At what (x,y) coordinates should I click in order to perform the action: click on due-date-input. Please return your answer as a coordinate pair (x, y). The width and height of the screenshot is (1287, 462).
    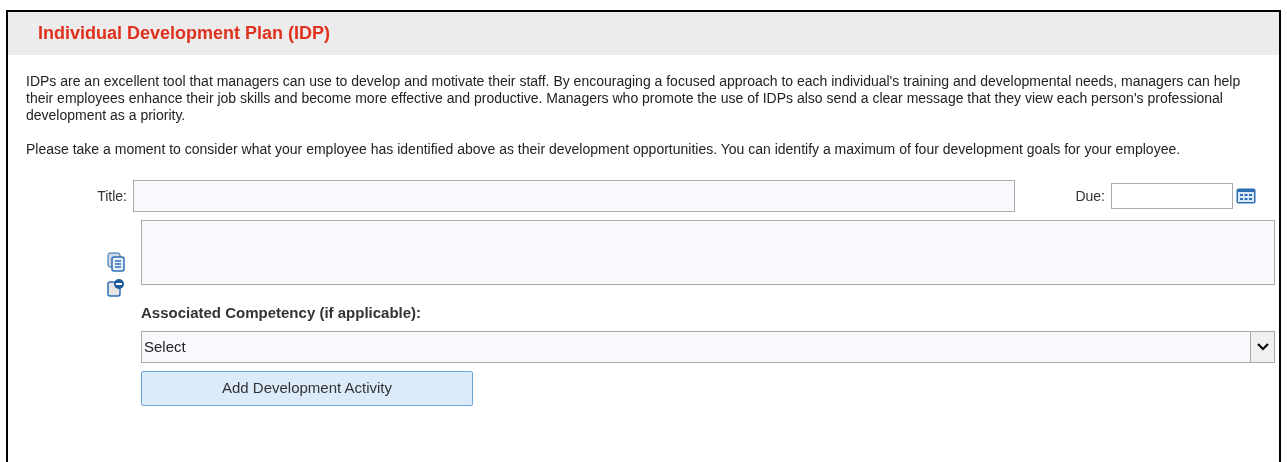
    Looking at the image, I should click on (1172, 196).